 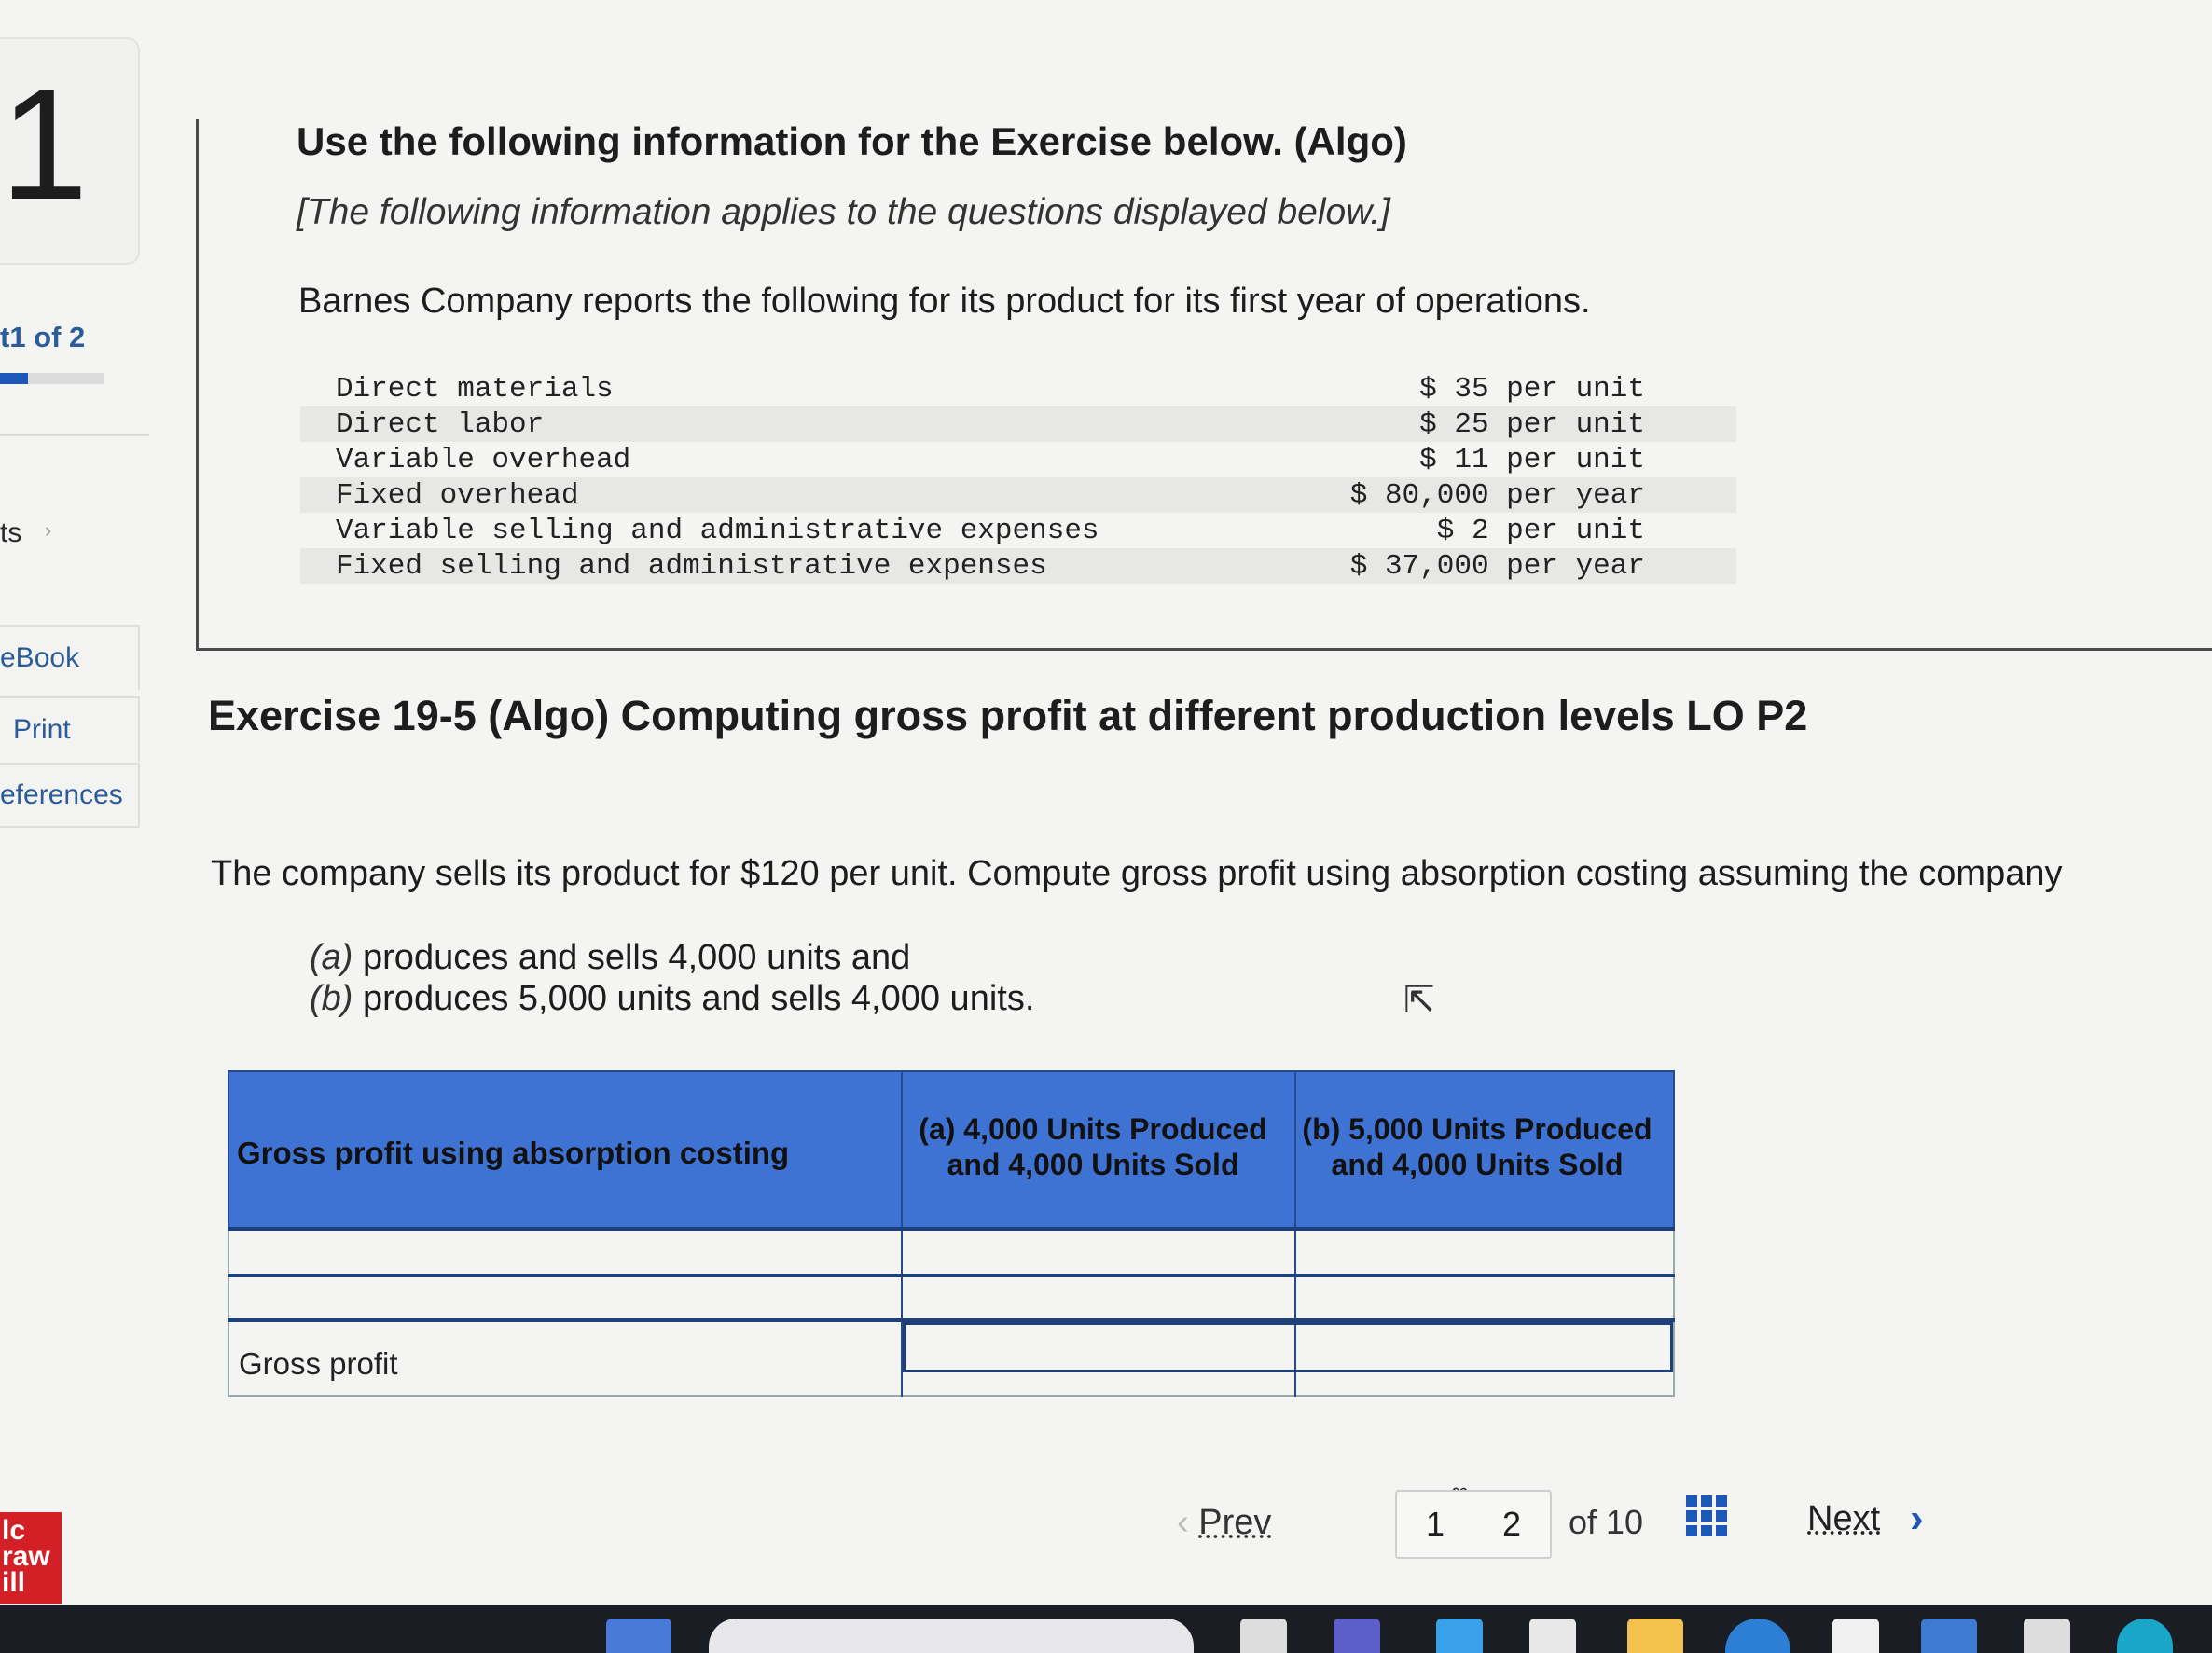 I want to click on col-a-line2: and 4,000 Units Sold, so click(x=1093, y=1164).